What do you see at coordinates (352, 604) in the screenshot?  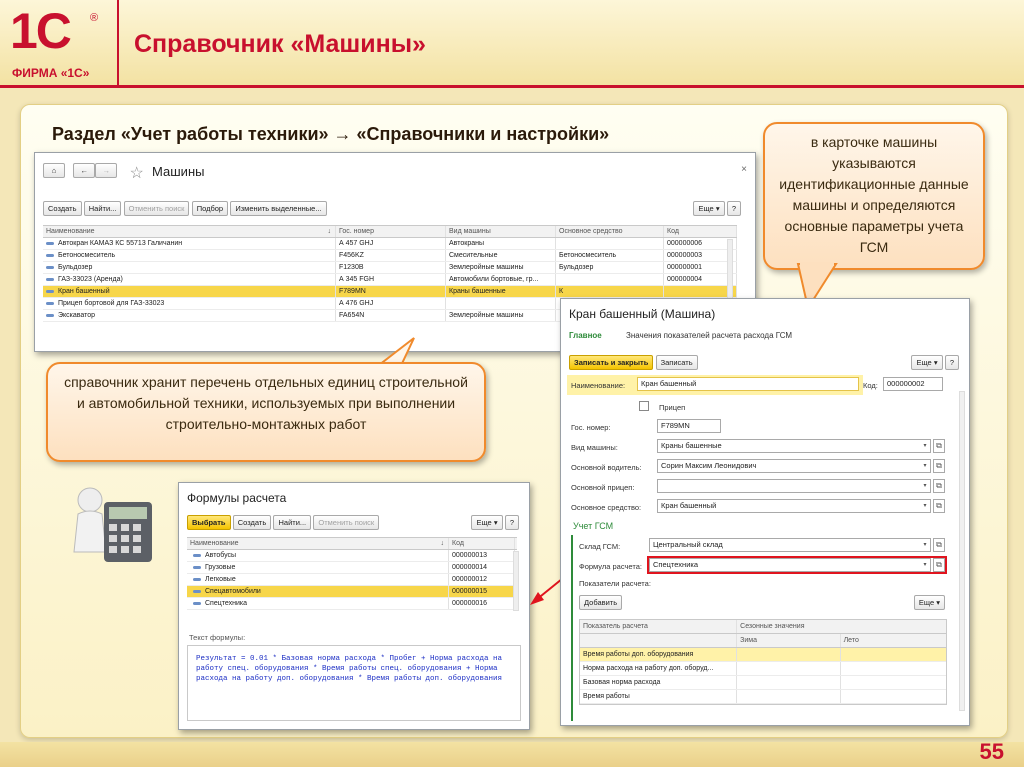 I see `table-row: Спецтехника 000000016` at bounding box center [352, 604].